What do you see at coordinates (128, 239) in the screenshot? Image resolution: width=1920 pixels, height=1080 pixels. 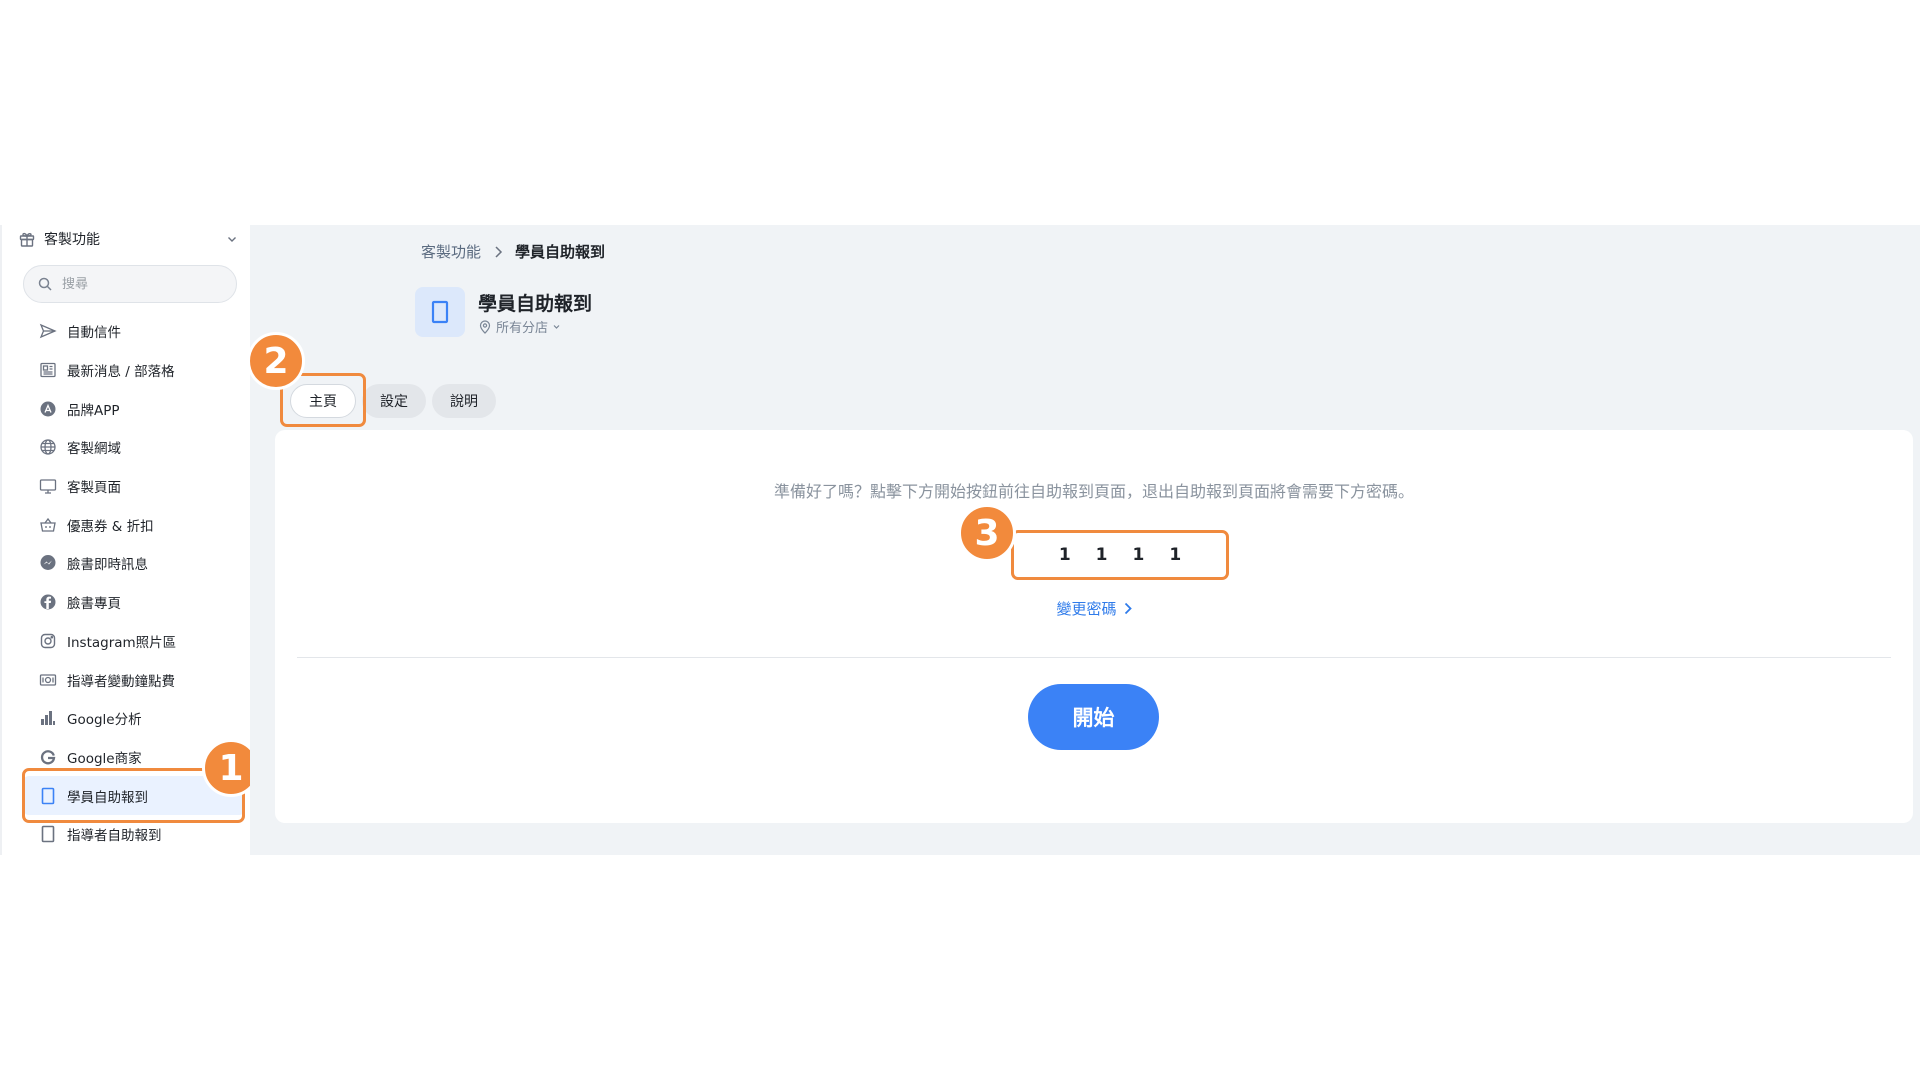 I see `sidebar-section-header: 客製功能` at bounding box center [128, 239].